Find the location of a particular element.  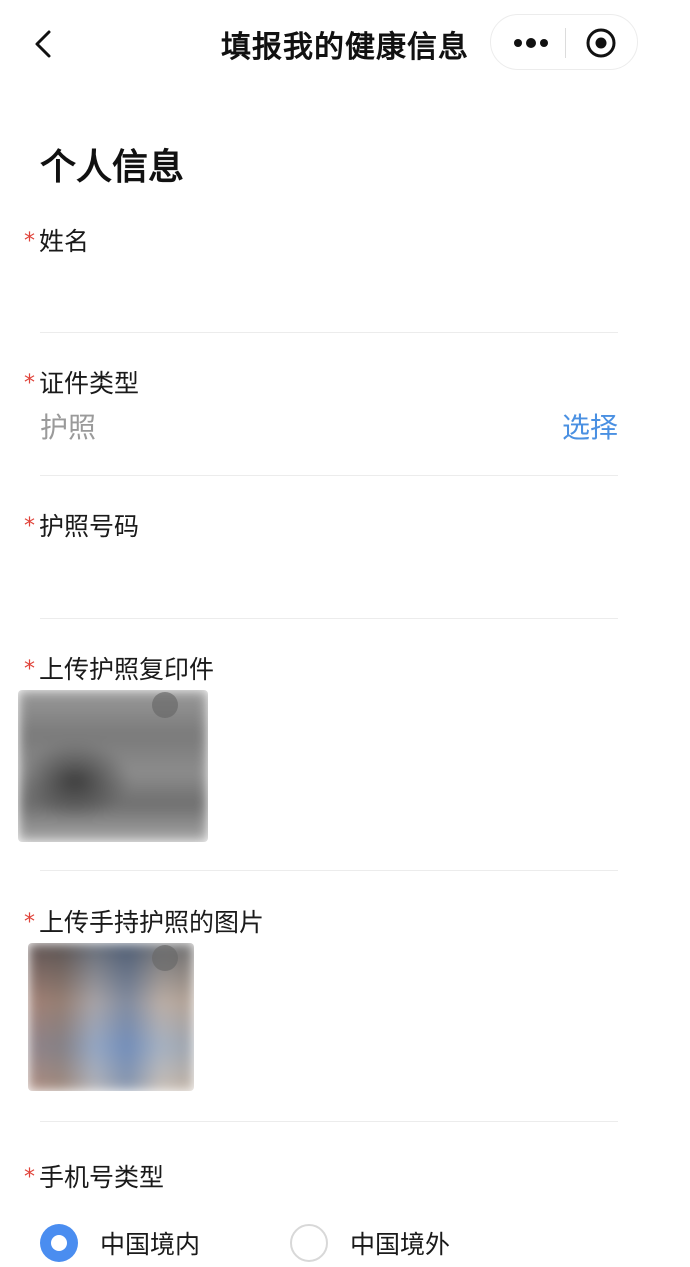

radio-label-overseas: 中国境外 is located at coordinates (400, 1244).